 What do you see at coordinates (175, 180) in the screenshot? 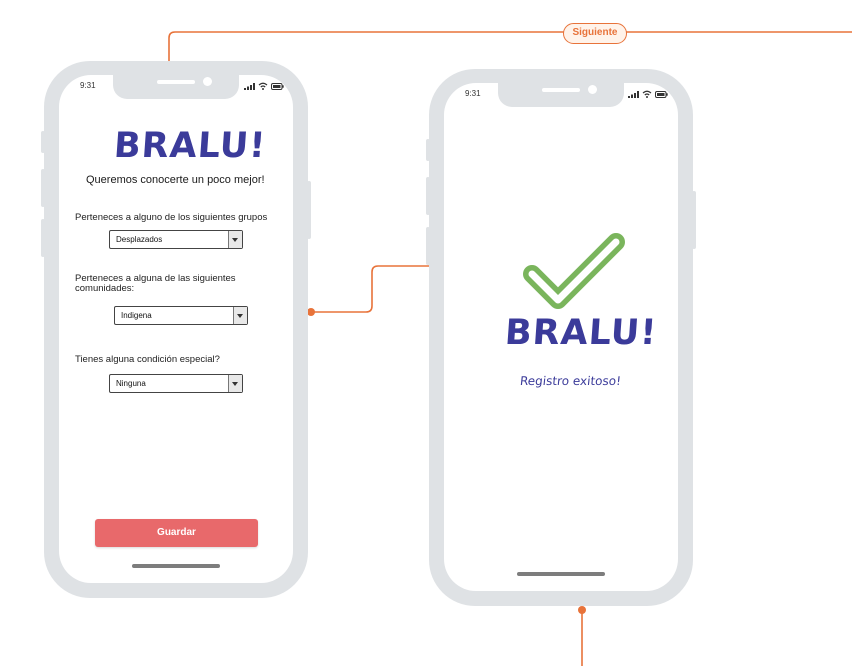
I see `page-subtitle: Queremos conocerte un poco mejor!` at bounding box center [175, 180].